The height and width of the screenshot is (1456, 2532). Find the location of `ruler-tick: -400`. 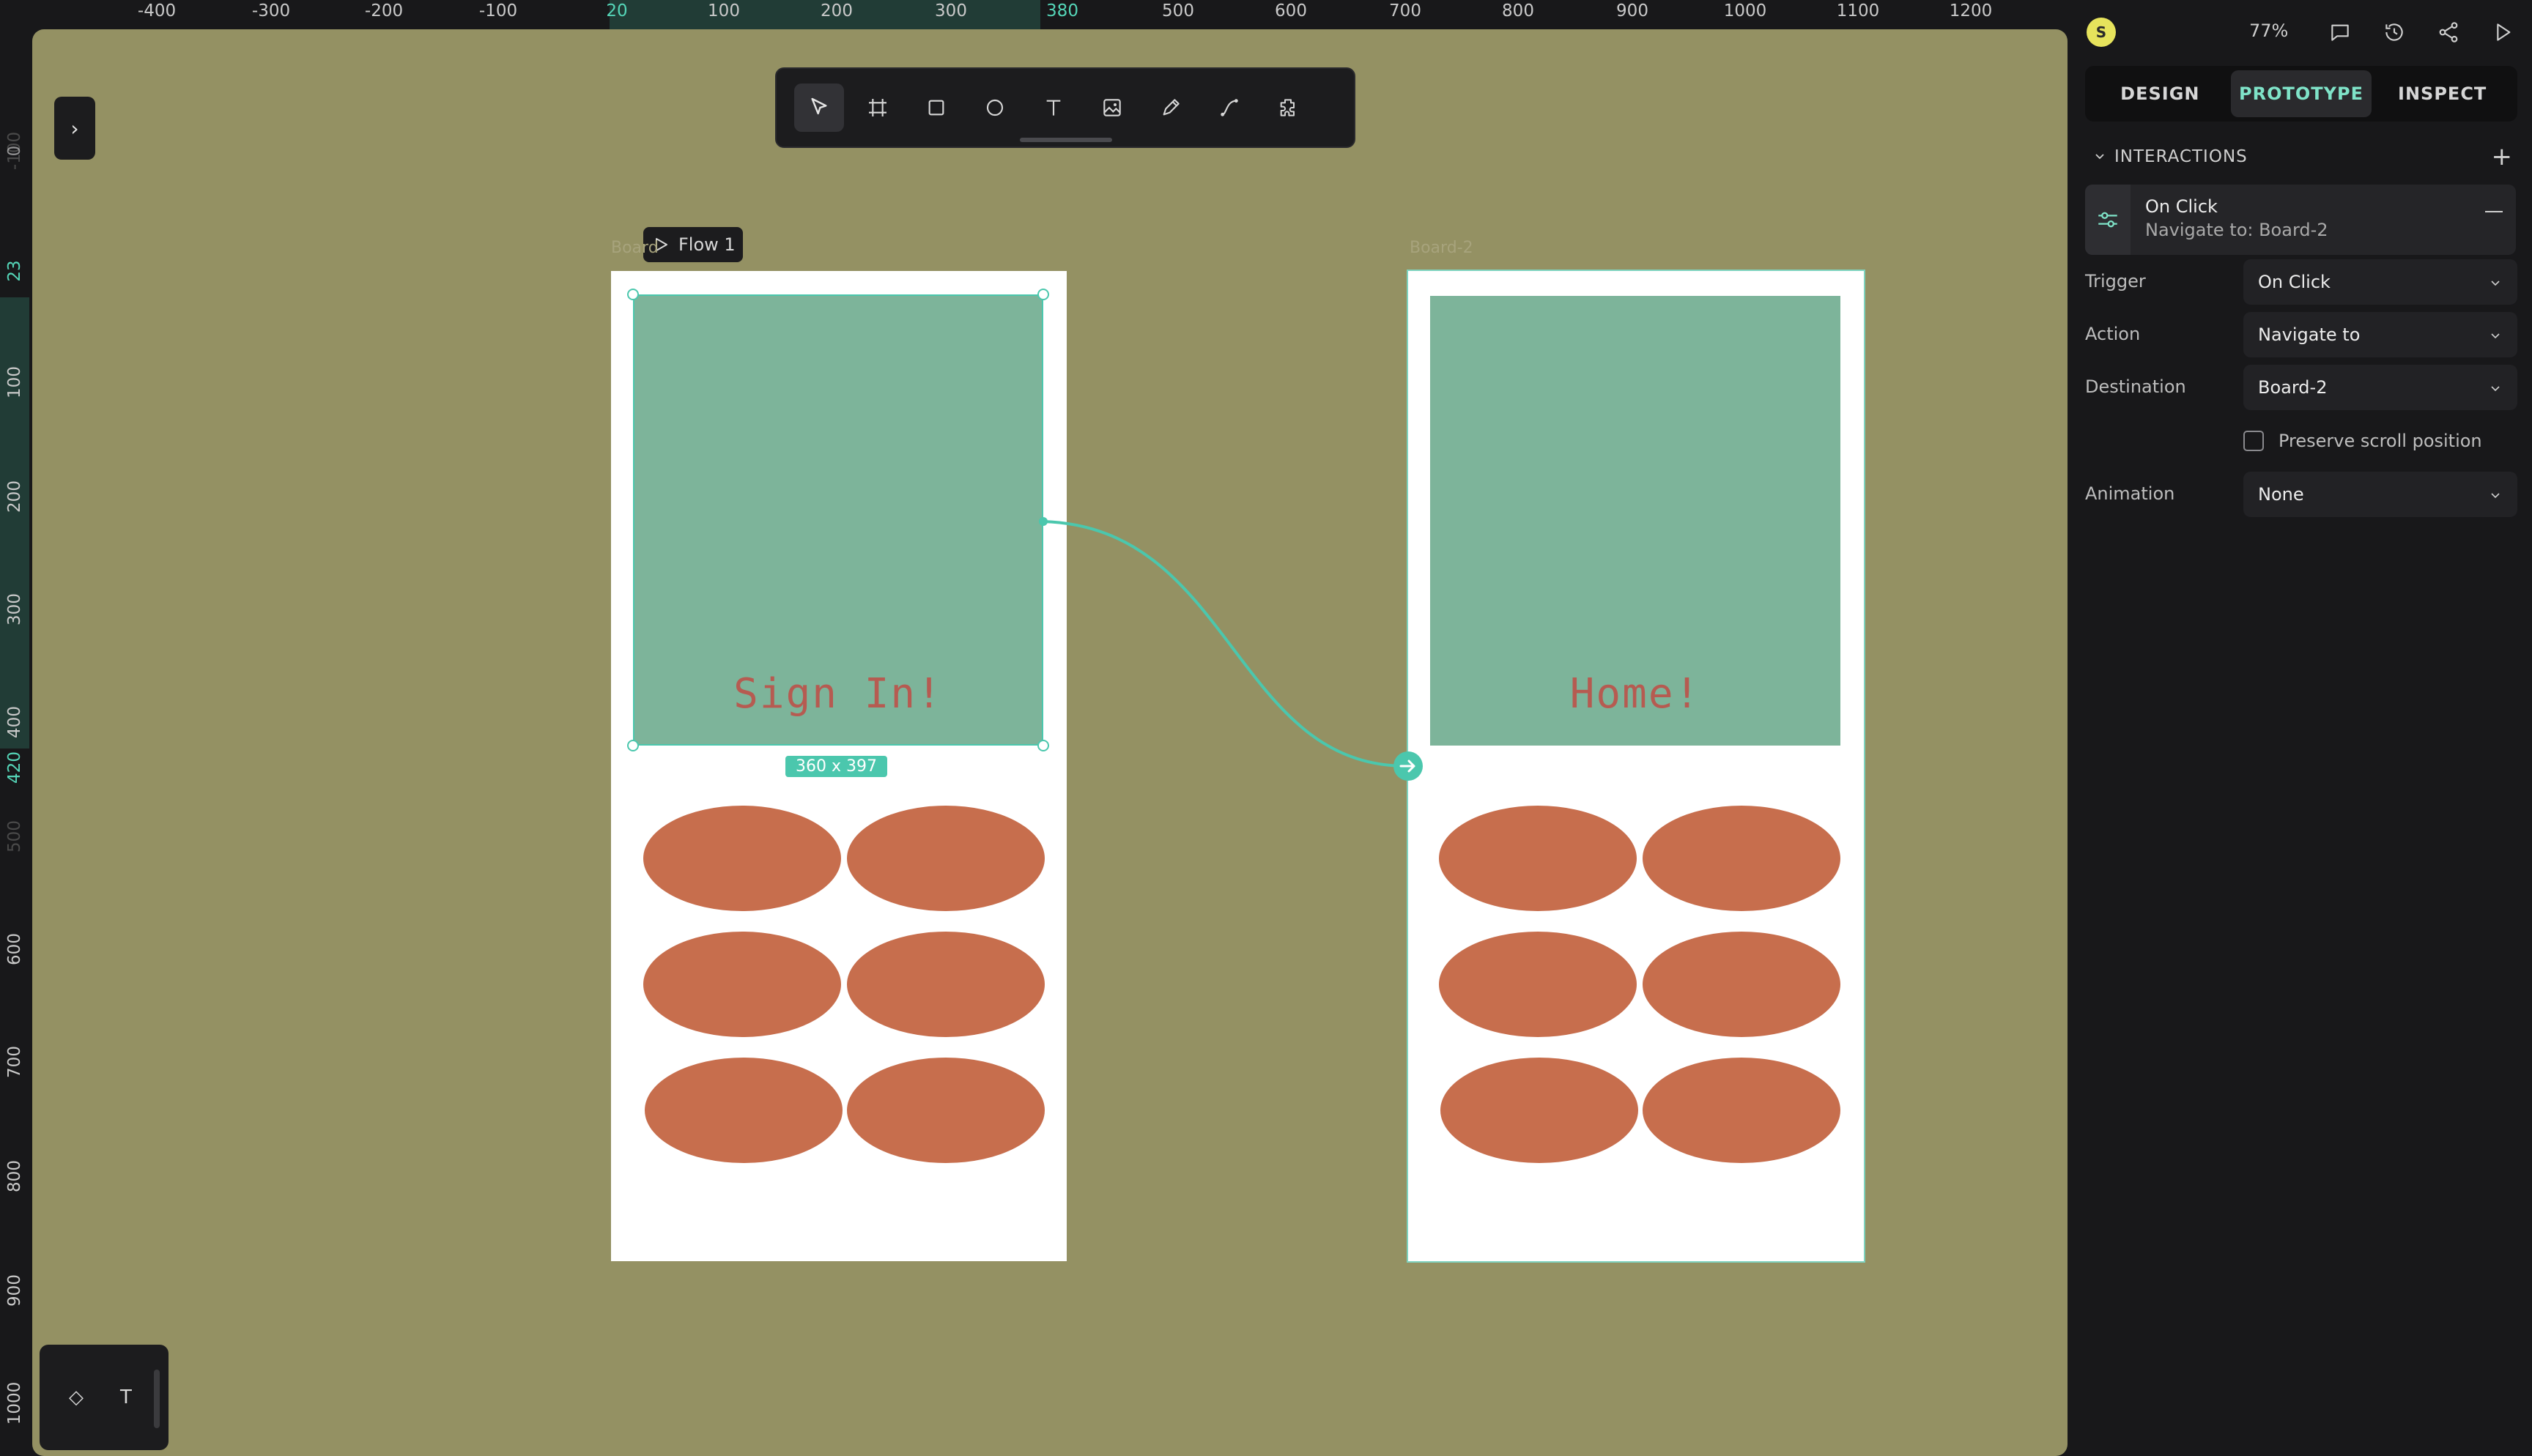

ruler-tick: -400 is located at coordinates (157, 11).